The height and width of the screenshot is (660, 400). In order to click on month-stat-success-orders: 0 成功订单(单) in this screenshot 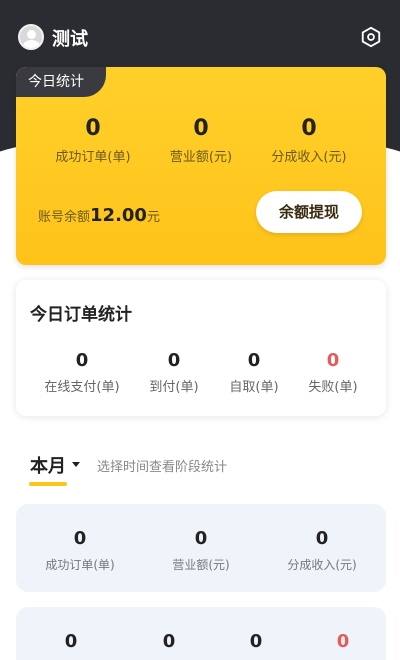, I will do `click(80, 550)`.